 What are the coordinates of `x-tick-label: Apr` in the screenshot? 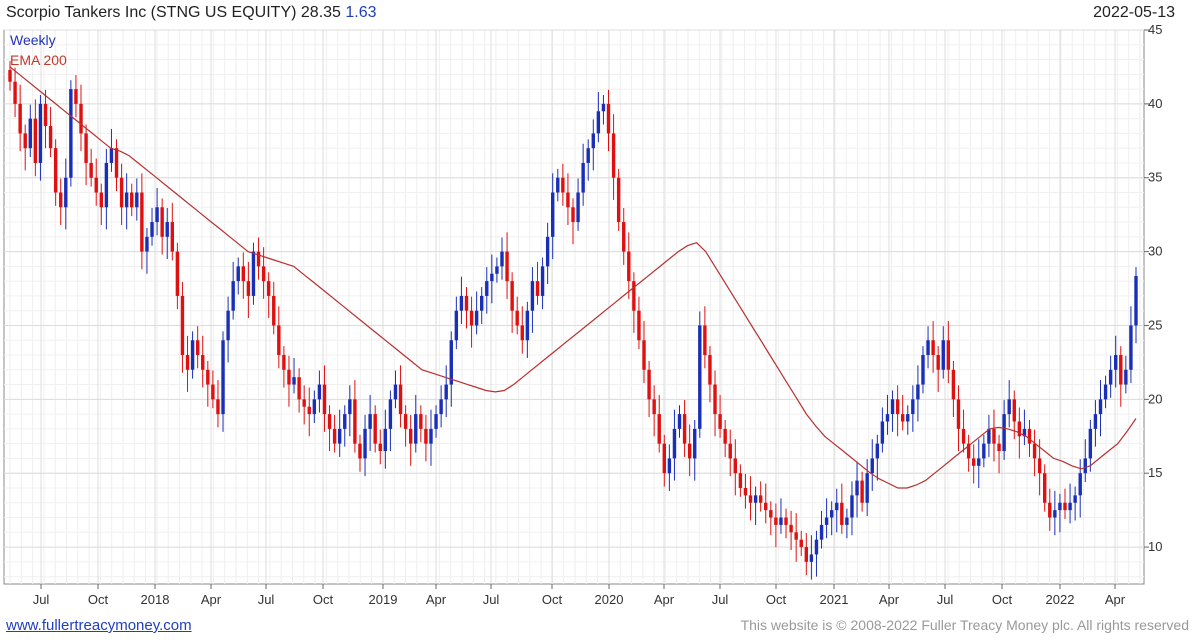 It's located at (1115, 599).